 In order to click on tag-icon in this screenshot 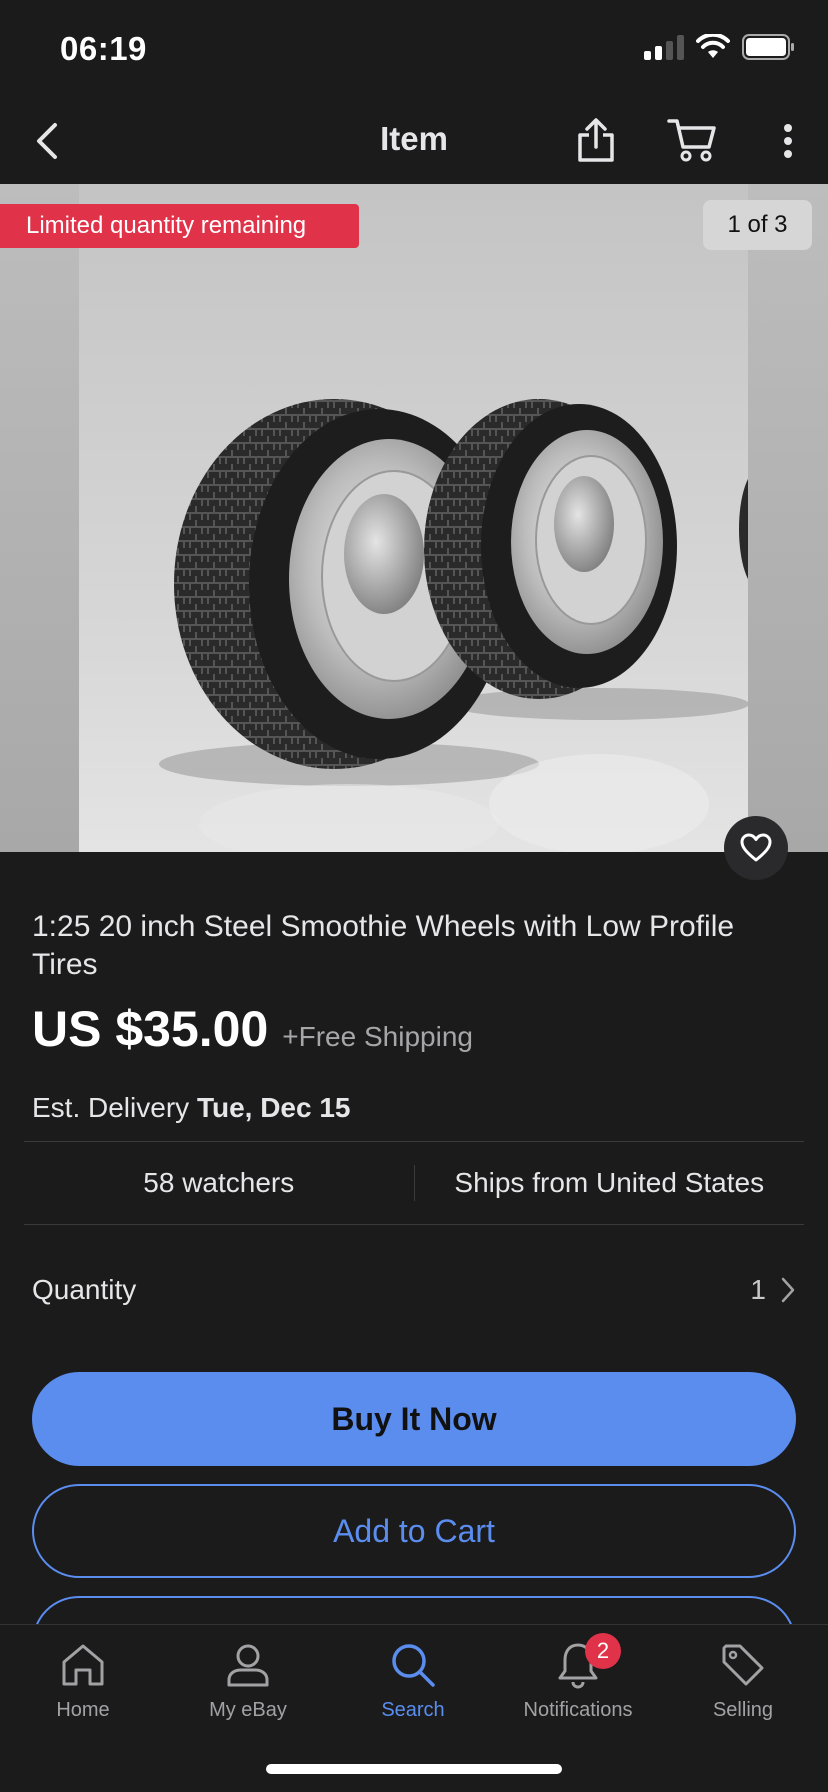, I will do `click(743, 1665)`.